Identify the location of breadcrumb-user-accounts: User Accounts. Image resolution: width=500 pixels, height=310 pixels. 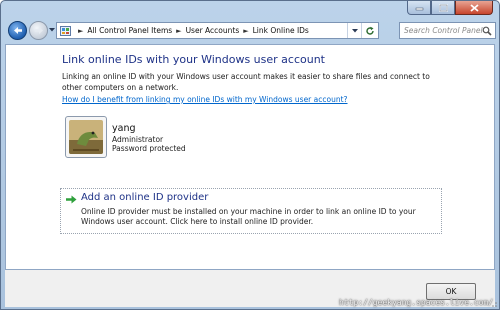
(213, 30).